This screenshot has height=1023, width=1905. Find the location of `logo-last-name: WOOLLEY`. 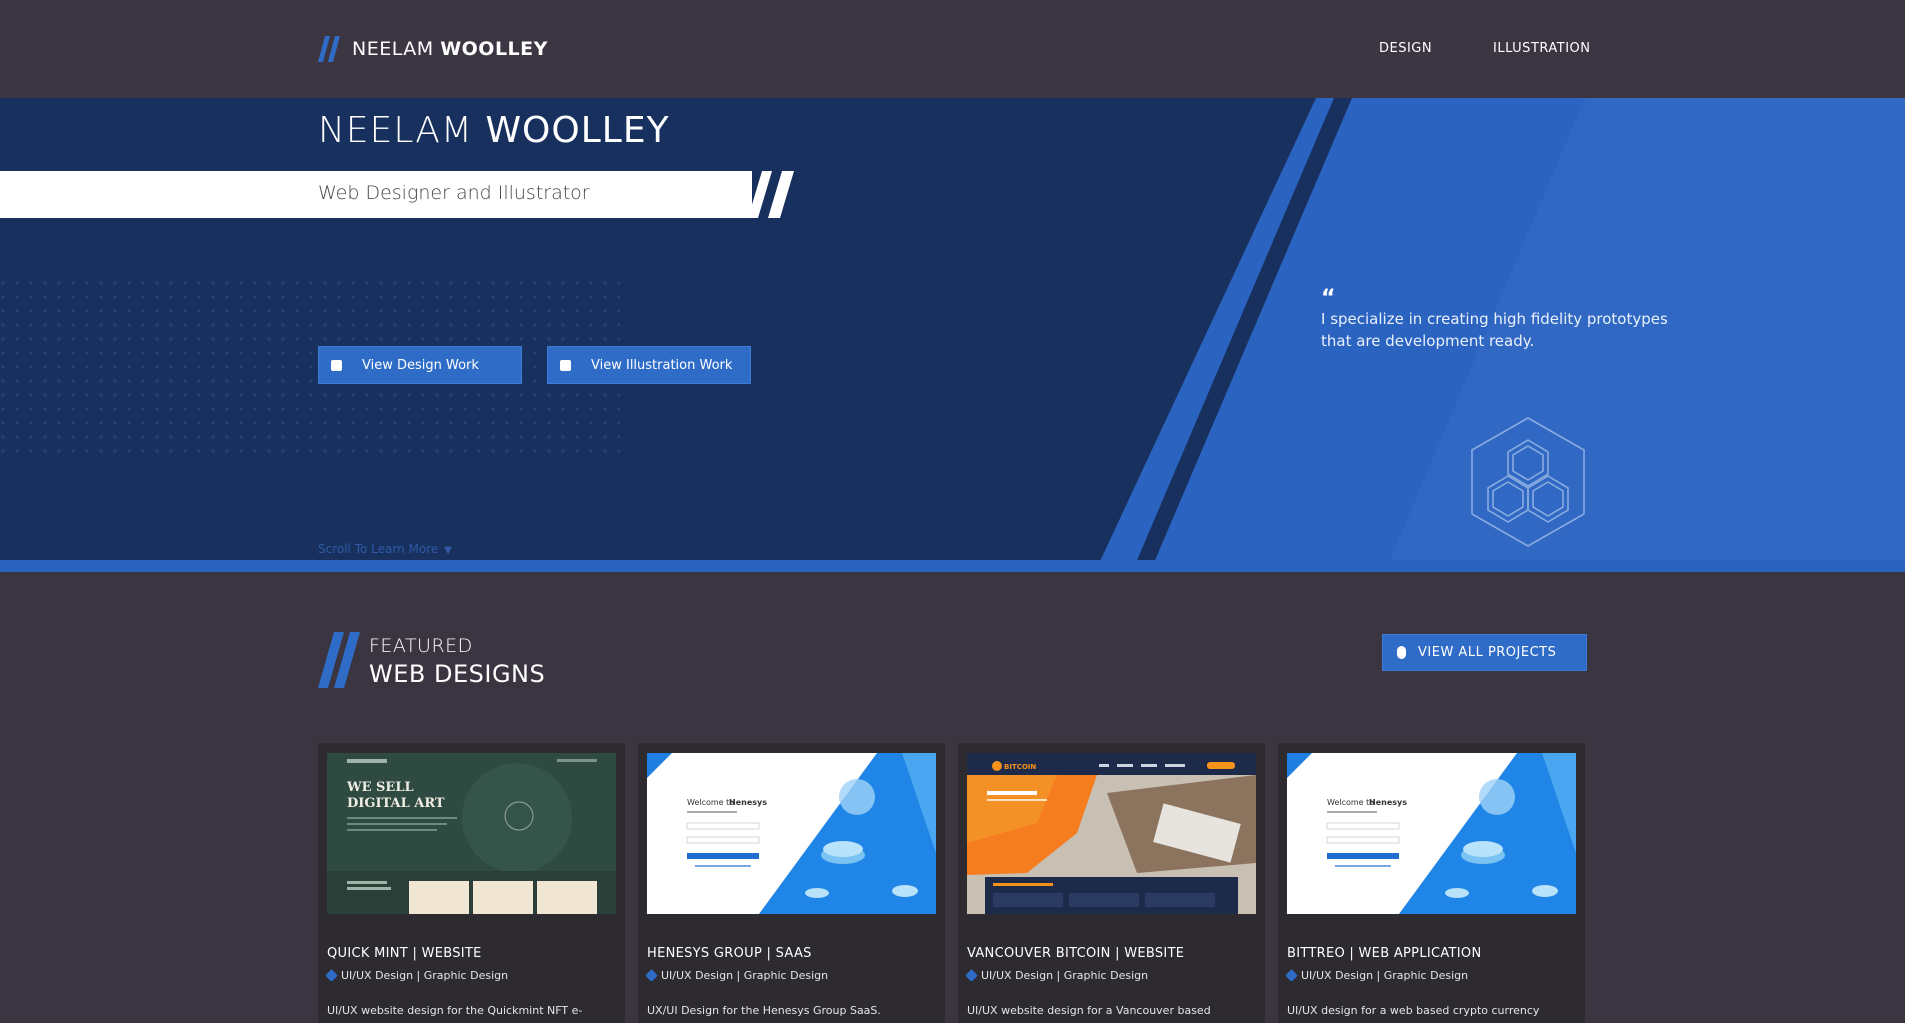

logo-last-name: WOOLLEY is located at coordinates (494, 49).